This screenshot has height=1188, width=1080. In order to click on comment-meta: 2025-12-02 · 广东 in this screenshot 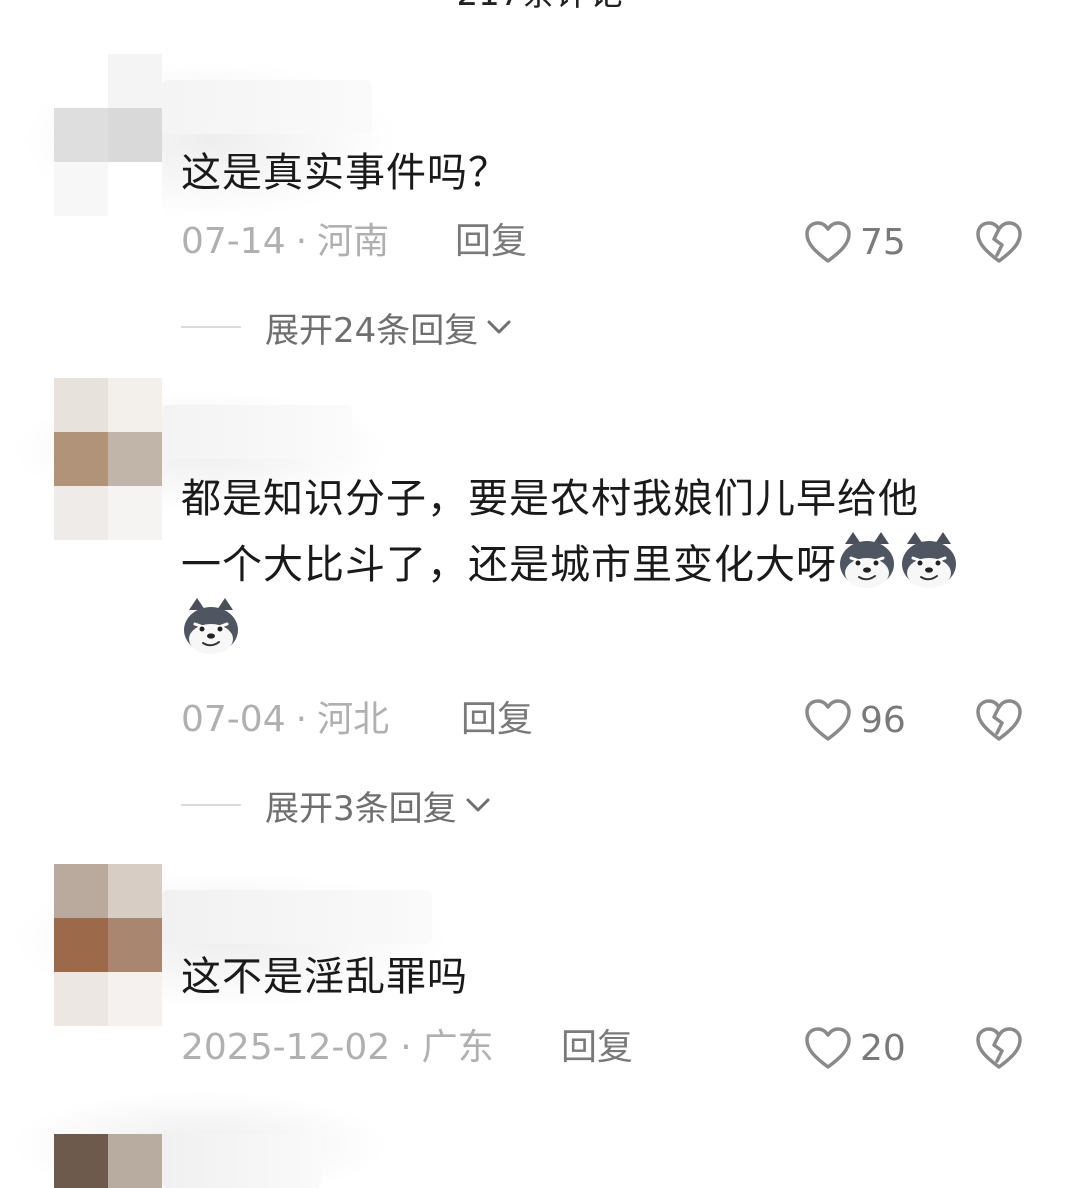, I will do `click(337, 1048)`.